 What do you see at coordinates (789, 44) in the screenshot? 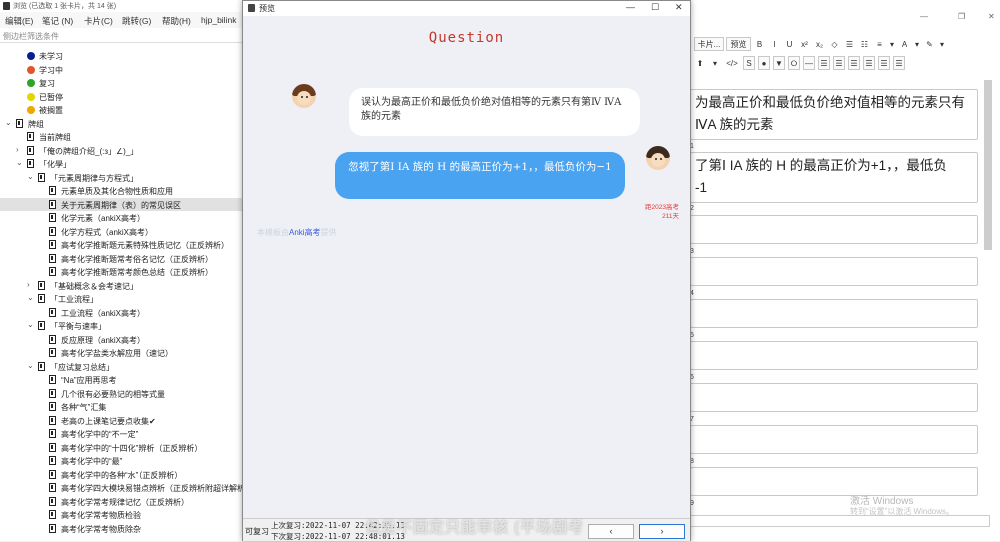
I see `editor-toolbar-button: U` at bounding box center [789, 44].